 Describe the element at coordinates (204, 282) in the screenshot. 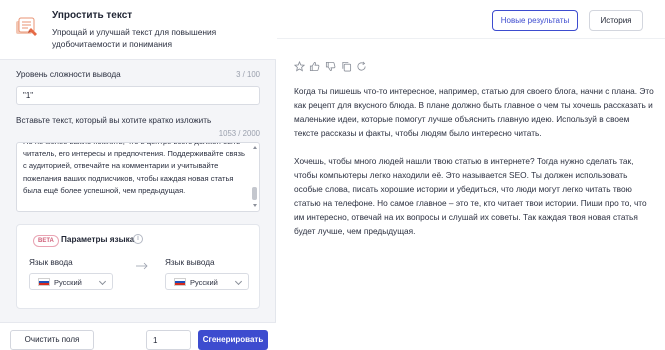

I see `output-language-value: Русский` at that location.